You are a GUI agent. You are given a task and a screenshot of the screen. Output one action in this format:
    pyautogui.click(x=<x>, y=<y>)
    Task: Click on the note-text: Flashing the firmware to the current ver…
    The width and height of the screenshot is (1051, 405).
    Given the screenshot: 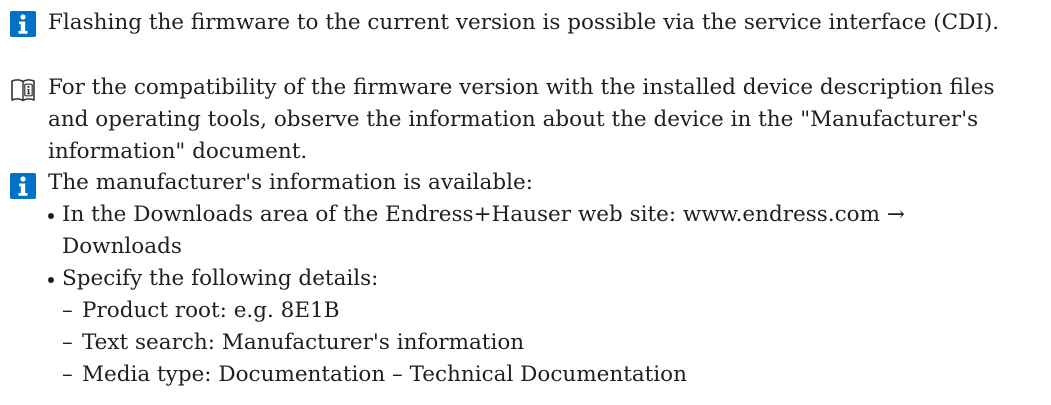 What is the action you would take?
    pyautogui.click(x=524, y=22)
    